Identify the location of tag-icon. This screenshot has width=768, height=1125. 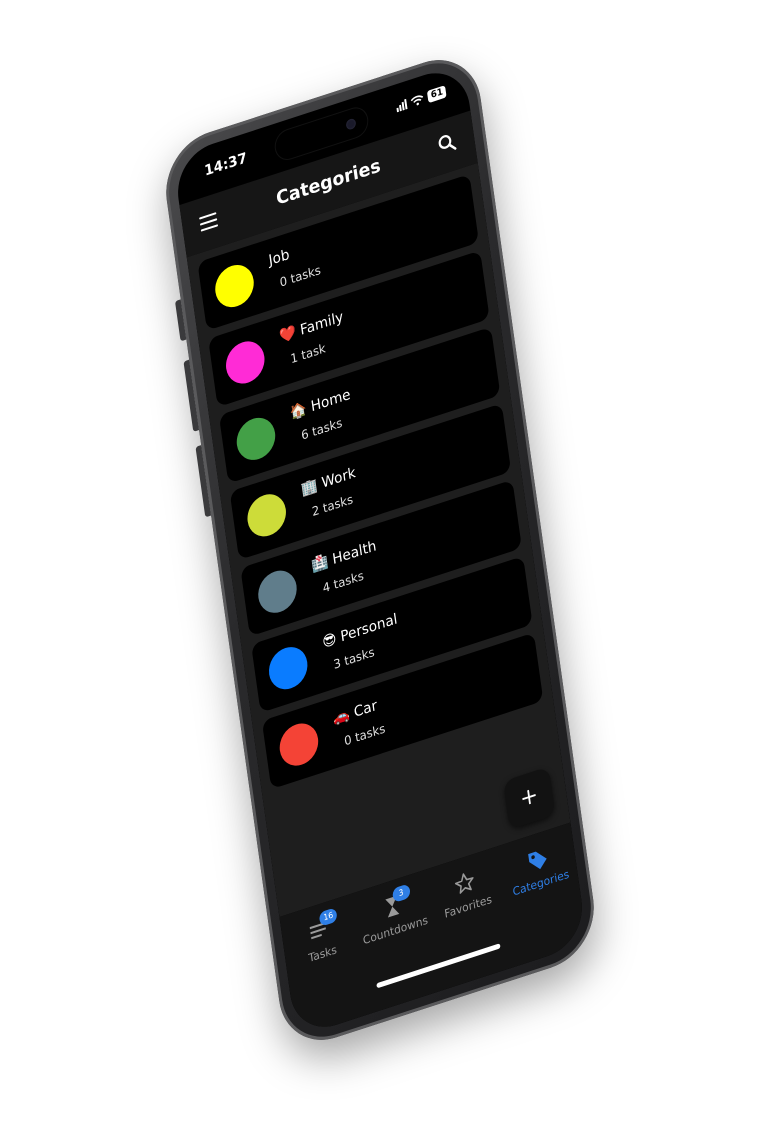
(538, 860).